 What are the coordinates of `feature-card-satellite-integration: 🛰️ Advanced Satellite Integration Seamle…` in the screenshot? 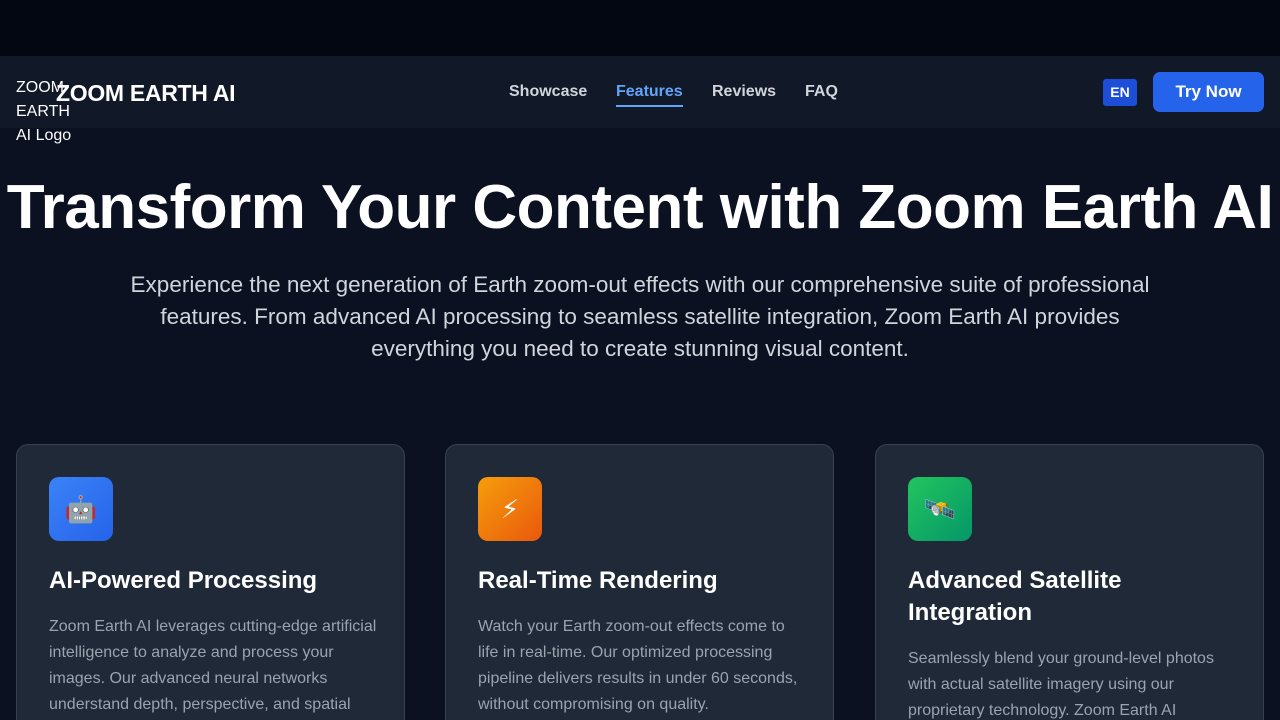 It's located at (1069, 582).